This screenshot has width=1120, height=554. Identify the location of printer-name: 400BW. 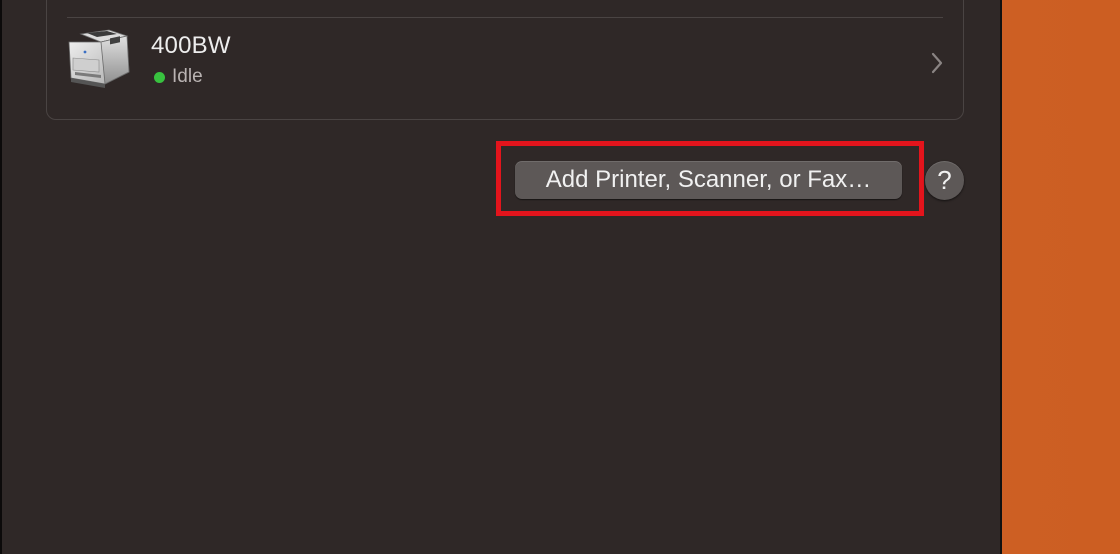
(191, 45).